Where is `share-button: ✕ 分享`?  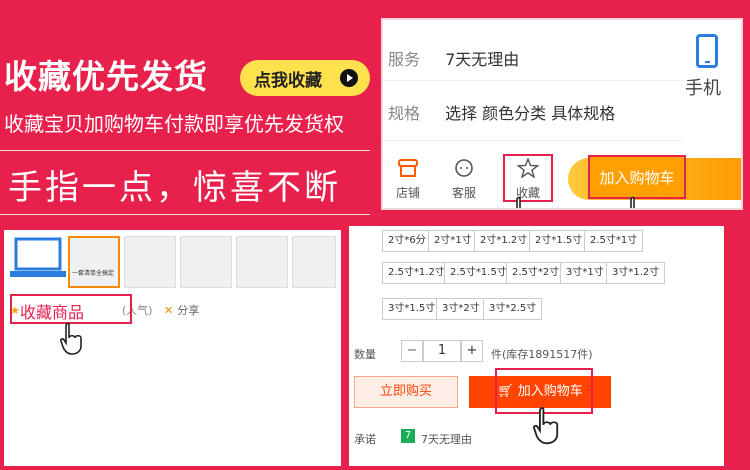
share-button: ✕ 分享 is located at coordinates (181, 310).